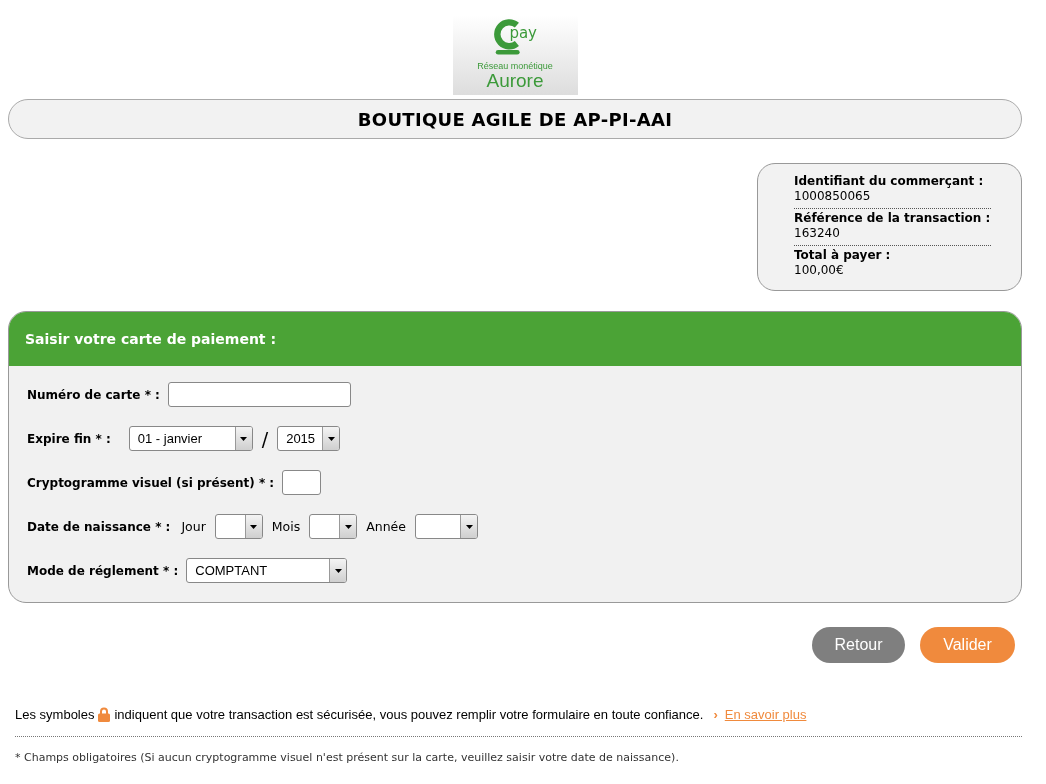  I want to click on field-label: Mode de réglement * :, so click(103, 570).